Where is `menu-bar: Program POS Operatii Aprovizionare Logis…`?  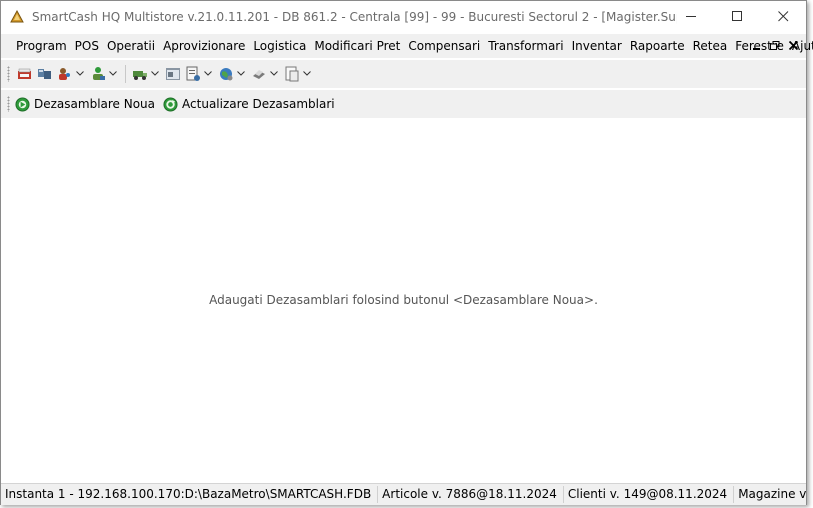
menu-bar: Program POS Operatii Aprovizionare Logis… is located at coordinates (407, 46).